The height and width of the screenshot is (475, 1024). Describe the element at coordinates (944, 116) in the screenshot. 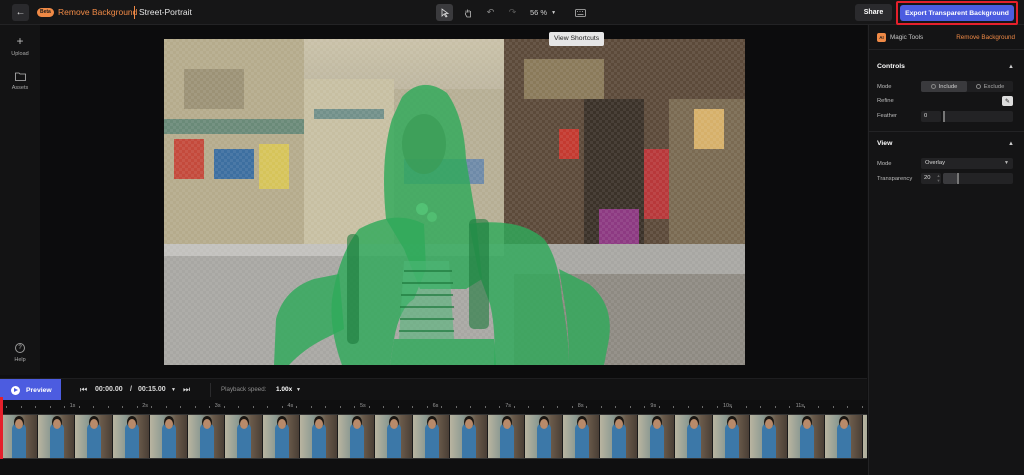

I see `feather-slider-thumb` at that location.